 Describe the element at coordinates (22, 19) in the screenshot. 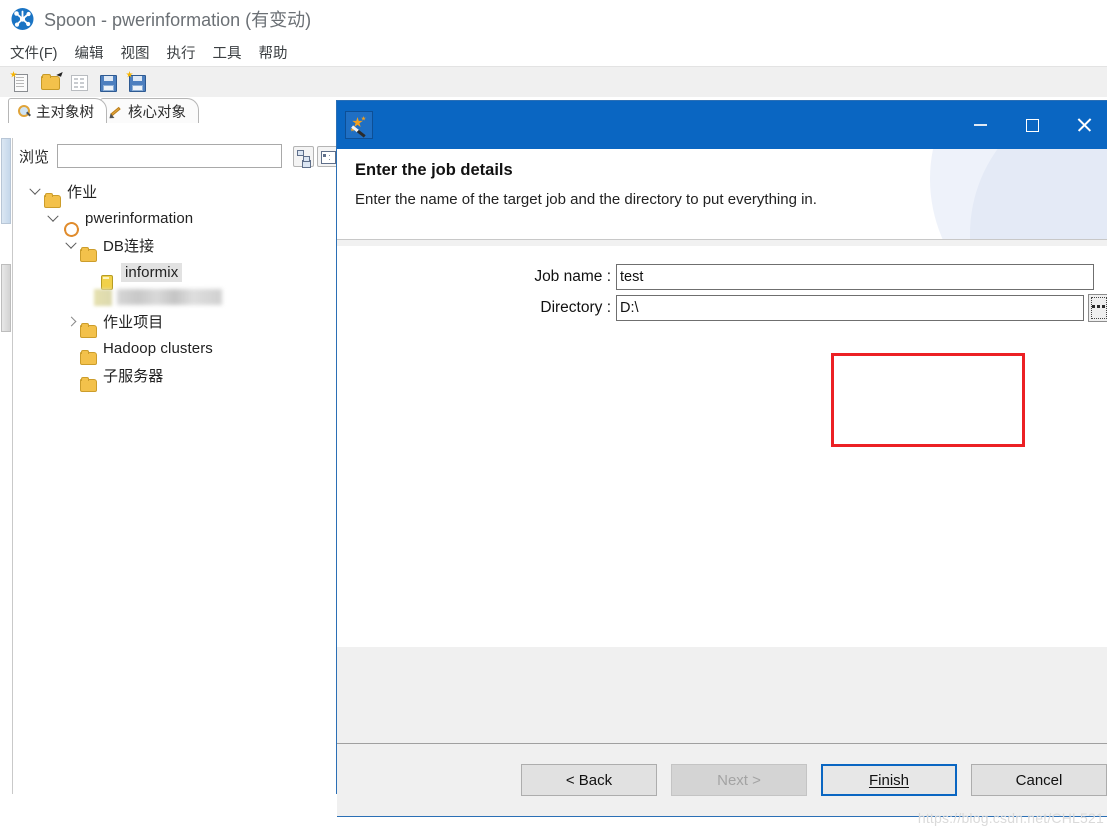

I see `spoon-app-icon` at that location.